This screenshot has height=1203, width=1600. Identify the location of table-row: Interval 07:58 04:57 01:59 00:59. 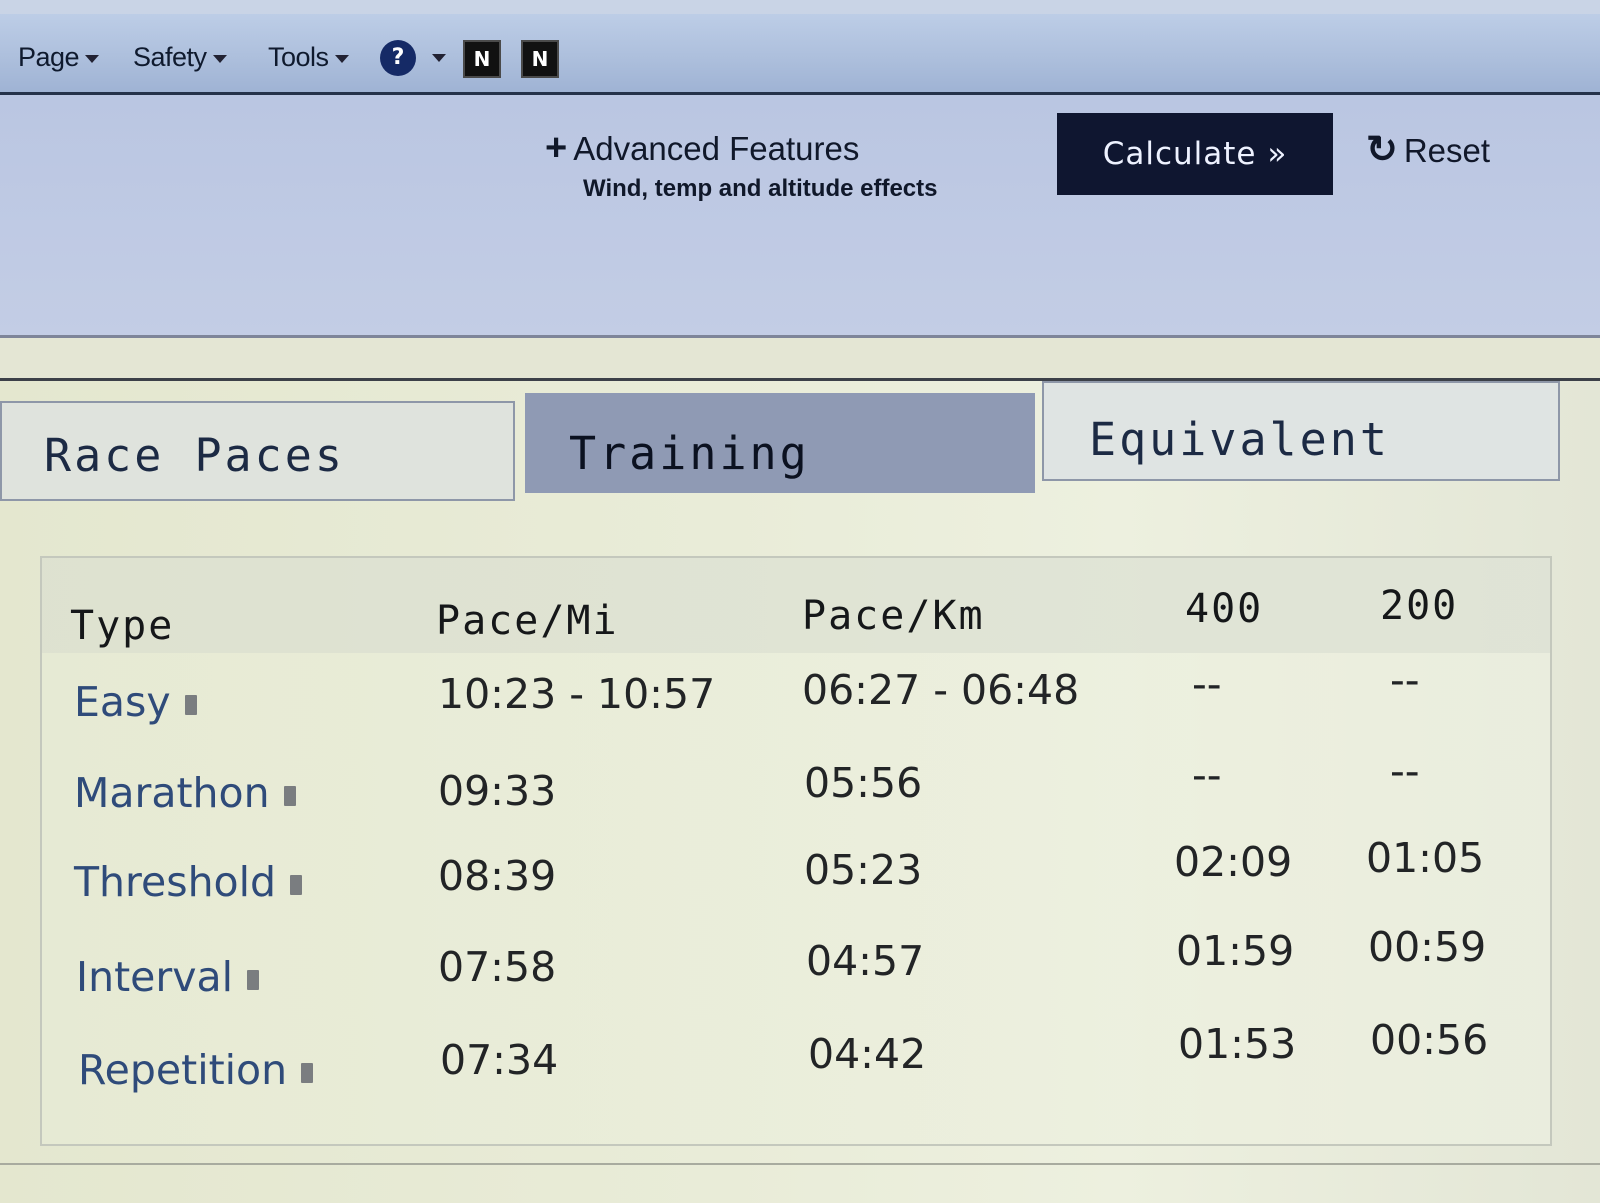
(796, 984).